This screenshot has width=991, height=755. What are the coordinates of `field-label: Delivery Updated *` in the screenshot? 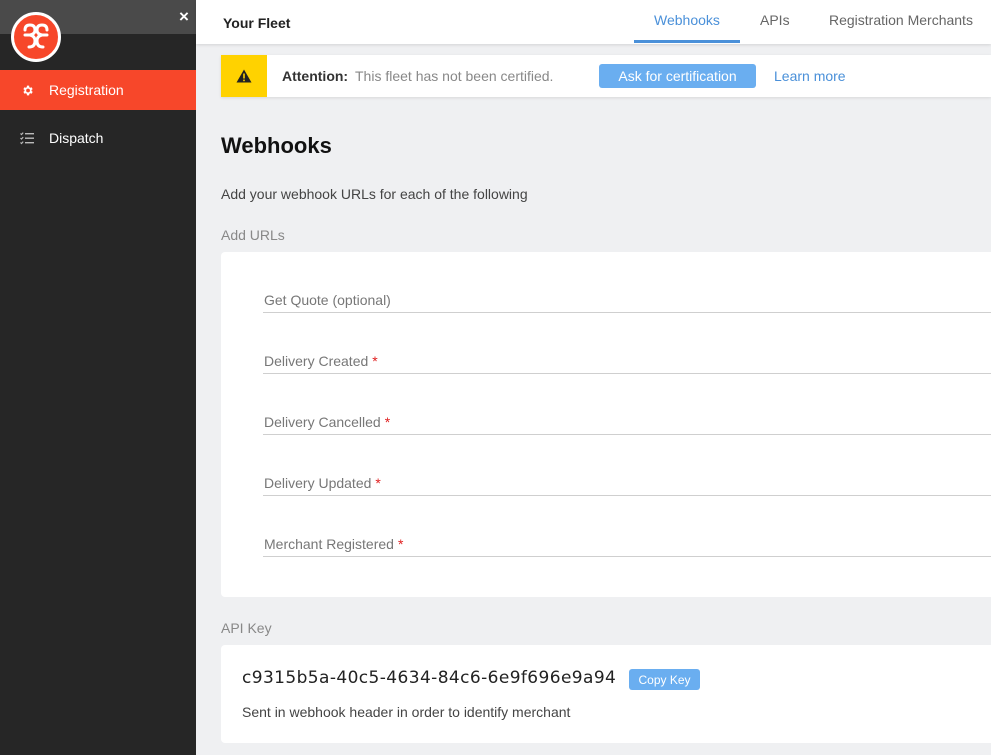 It's located at (322, 483).